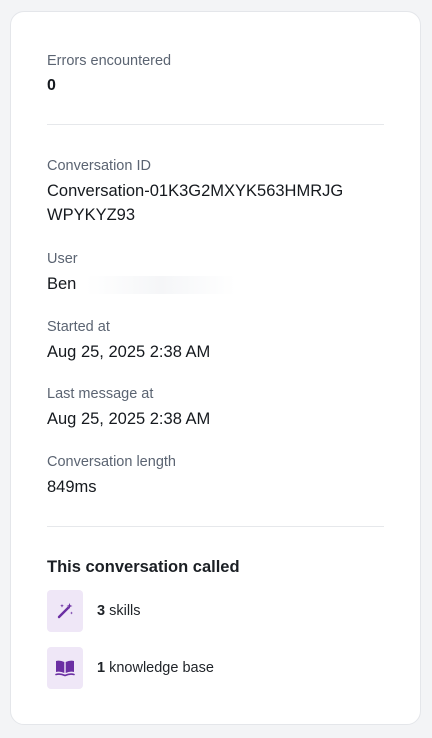 The image size is (432, 738). I want to click on divider-top, so click(215, 124).